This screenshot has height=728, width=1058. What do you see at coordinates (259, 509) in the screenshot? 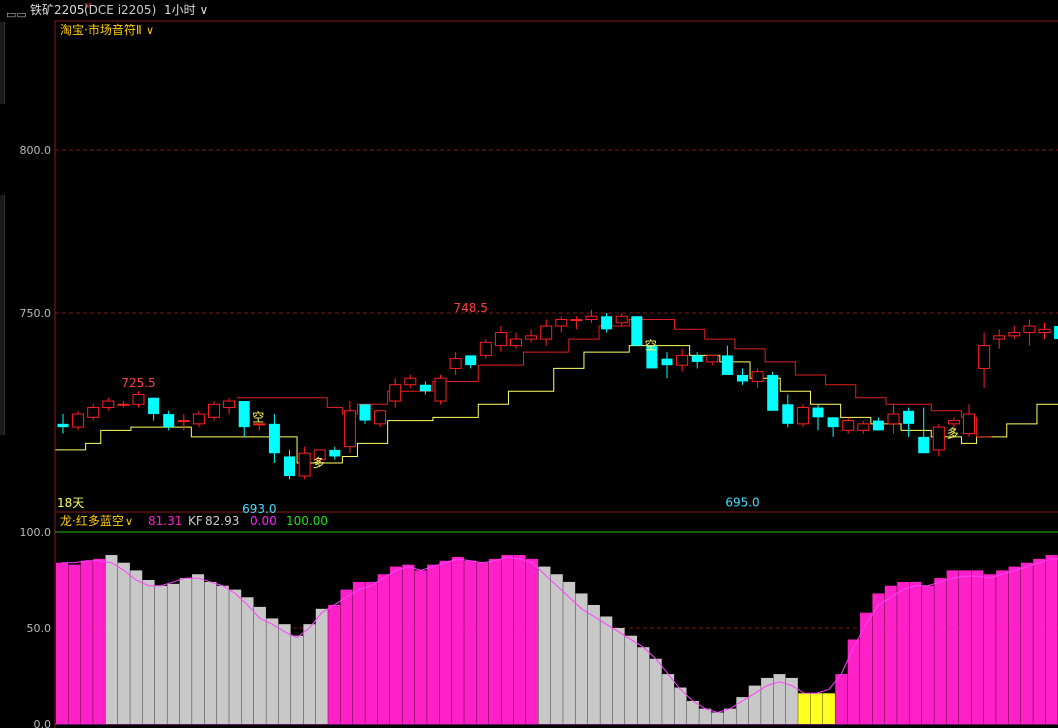
I see `price-annotation: 693.0` at bounding box center [259, 509].